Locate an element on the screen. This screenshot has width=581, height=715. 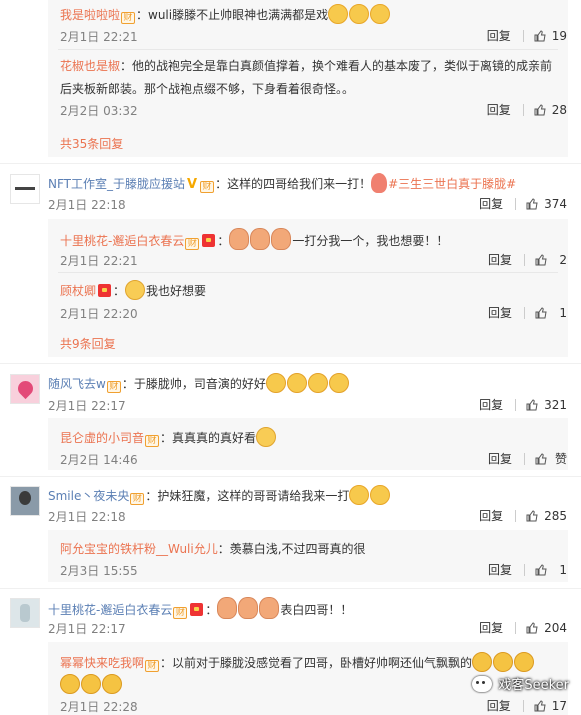
comment-line: Smile丶夜未央财：护妹狂魔，这样的哥哥请给我来一打 is located at coordinates (219, 495).